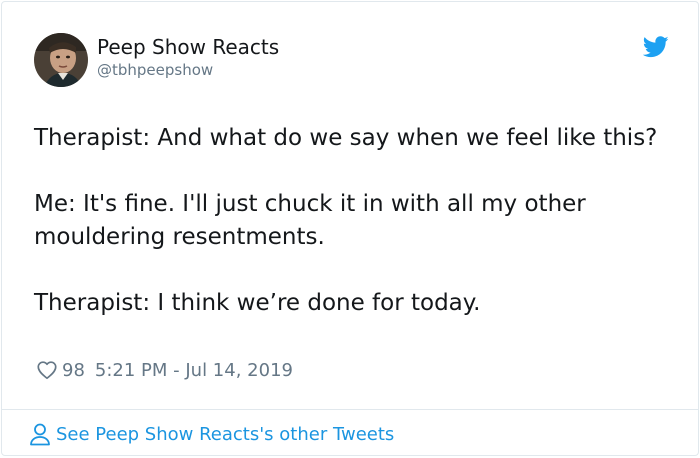  What do you see at coordinates (73, 370) in the screenshot?
I see `like-count: 98` at bounding box center [73, 370].